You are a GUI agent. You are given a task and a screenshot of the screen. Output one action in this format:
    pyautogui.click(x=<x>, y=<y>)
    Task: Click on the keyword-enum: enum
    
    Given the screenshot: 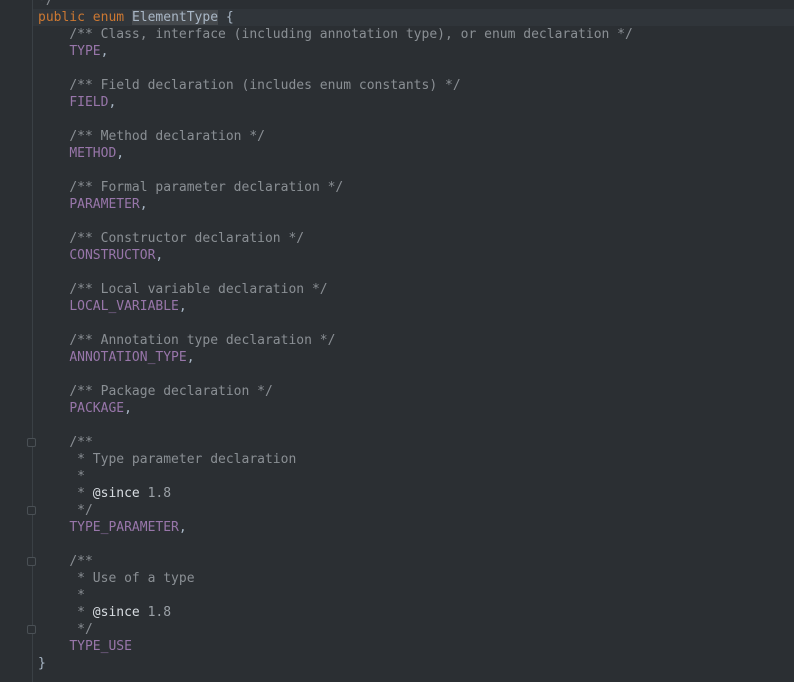 What is the action you would take?
    pyautogui.click(x=108, y=17)
    